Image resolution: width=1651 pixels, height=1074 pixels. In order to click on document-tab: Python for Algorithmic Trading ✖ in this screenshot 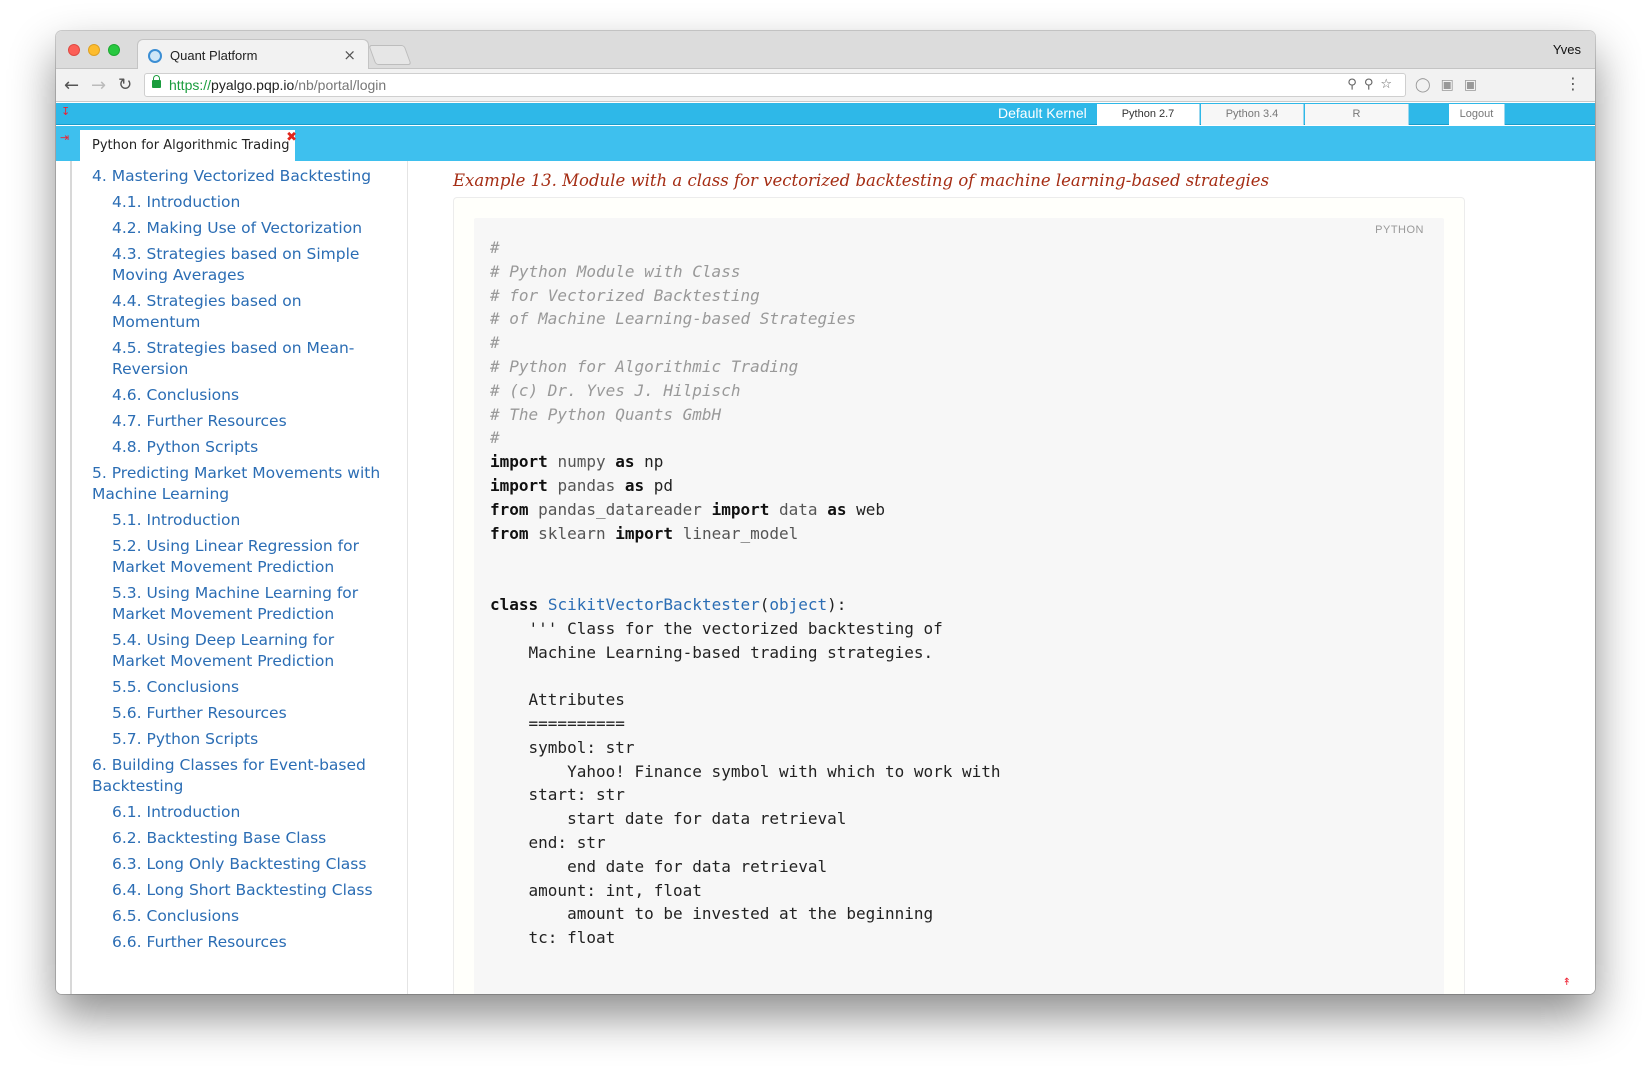, I will do `click(188, 145)`.